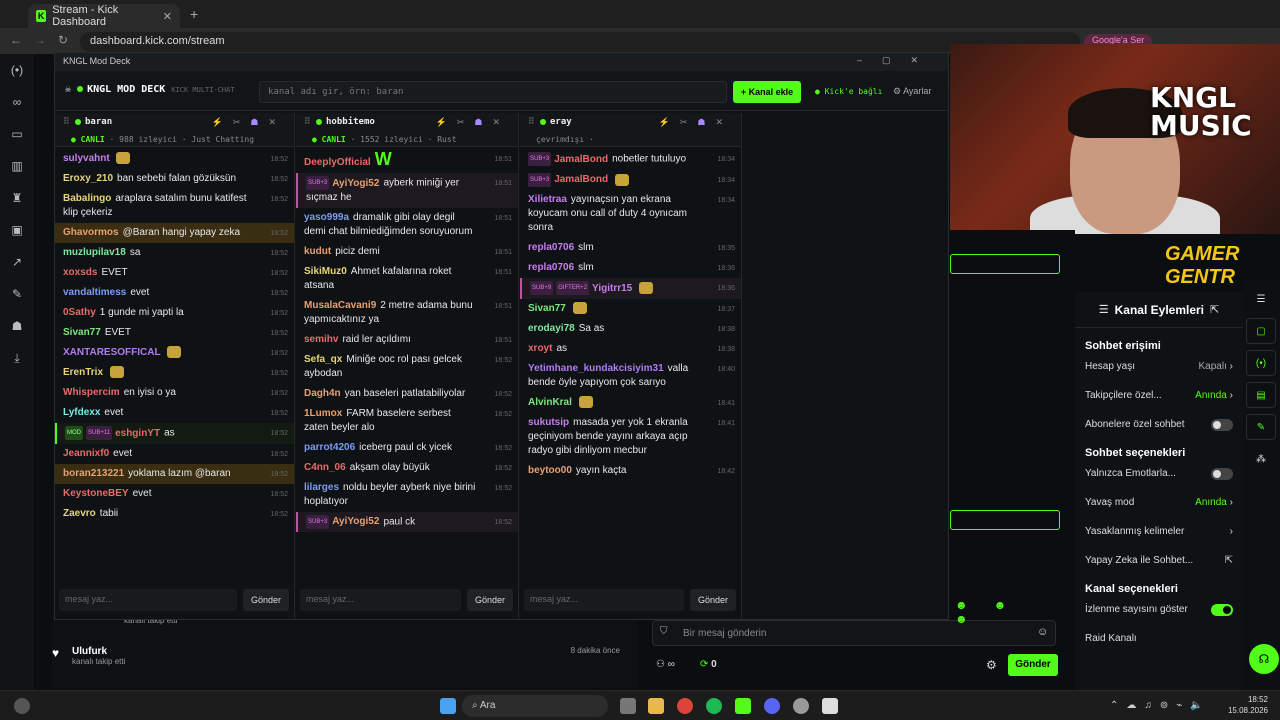 The image size is (1280, 720). What do you see at coordinates (325, 467) in the screenshot?
I see `username: C4nn_06` at bounding box center [325, 467].